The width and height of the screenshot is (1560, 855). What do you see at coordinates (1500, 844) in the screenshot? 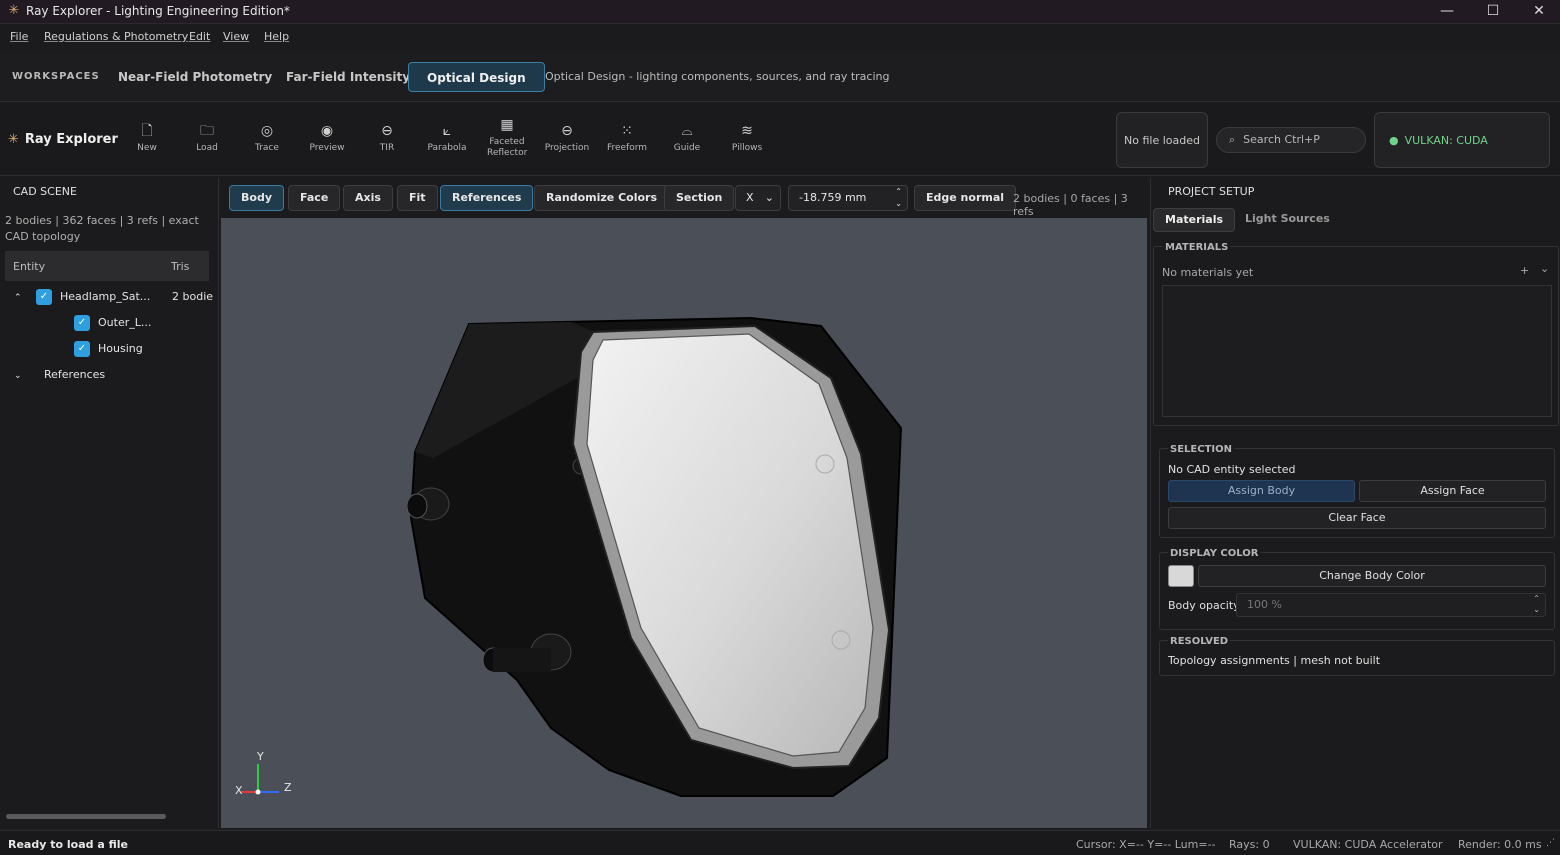
I see `render-time-readout: Render: 0.0 ms` at bounding box center [1500, 844].